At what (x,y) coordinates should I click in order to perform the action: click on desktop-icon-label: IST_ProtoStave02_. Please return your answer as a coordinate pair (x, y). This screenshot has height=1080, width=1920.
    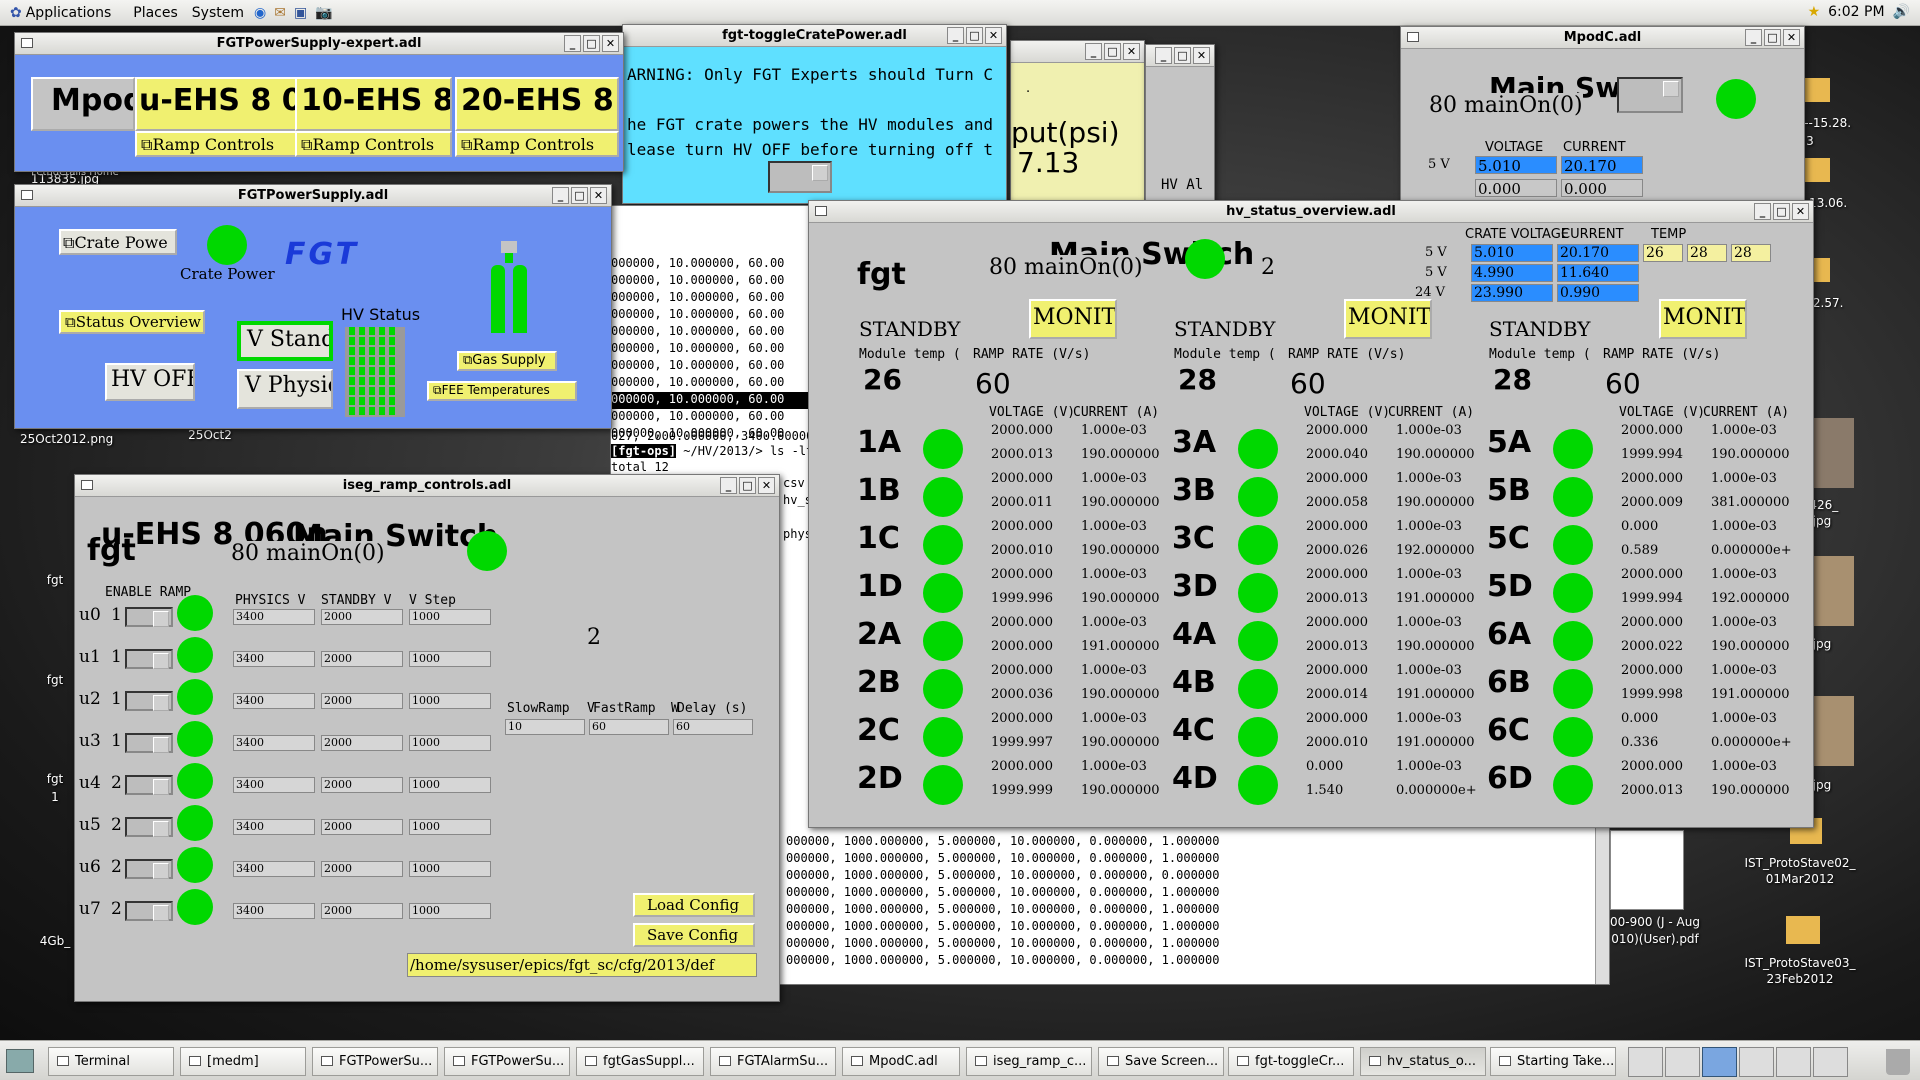
    Looking at the image, I should click on (1800, 863).